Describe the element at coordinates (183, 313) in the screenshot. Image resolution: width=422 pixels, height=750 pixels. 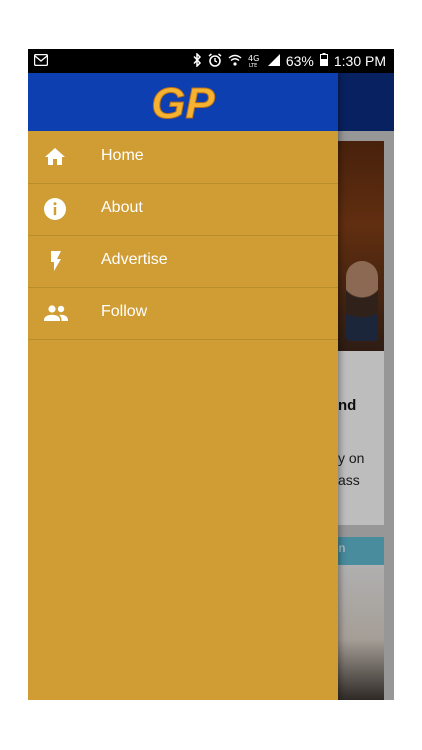
I see `menu-item-follow: Follow` at that location.